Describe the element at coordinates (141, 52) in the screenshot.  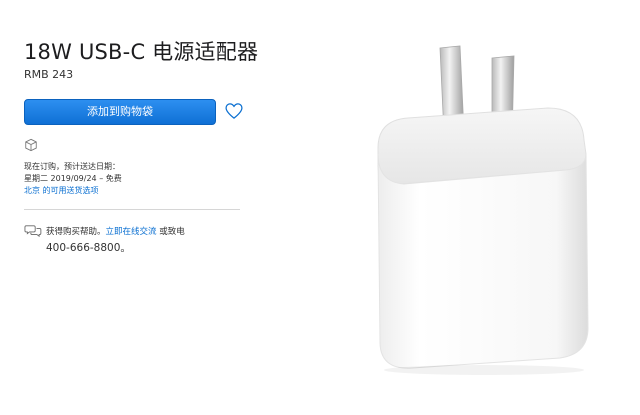
I see `product-title: 18W USB-C 电源适配器` at that location.